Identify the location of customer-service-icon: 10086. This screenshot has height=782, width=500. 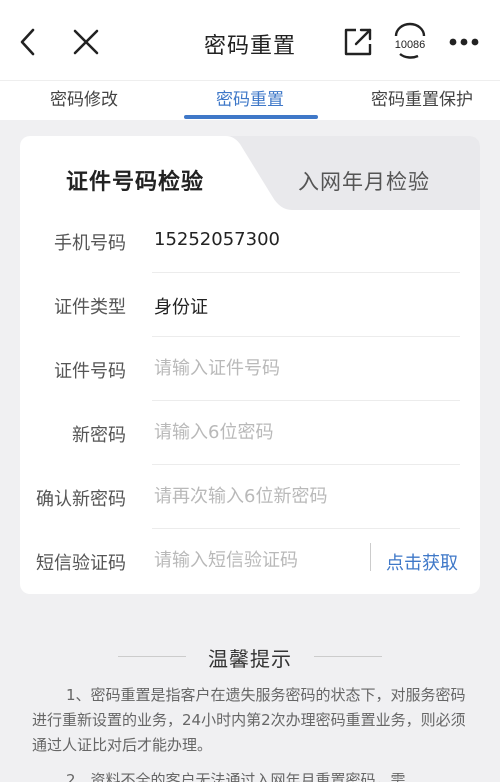
(410, 42).